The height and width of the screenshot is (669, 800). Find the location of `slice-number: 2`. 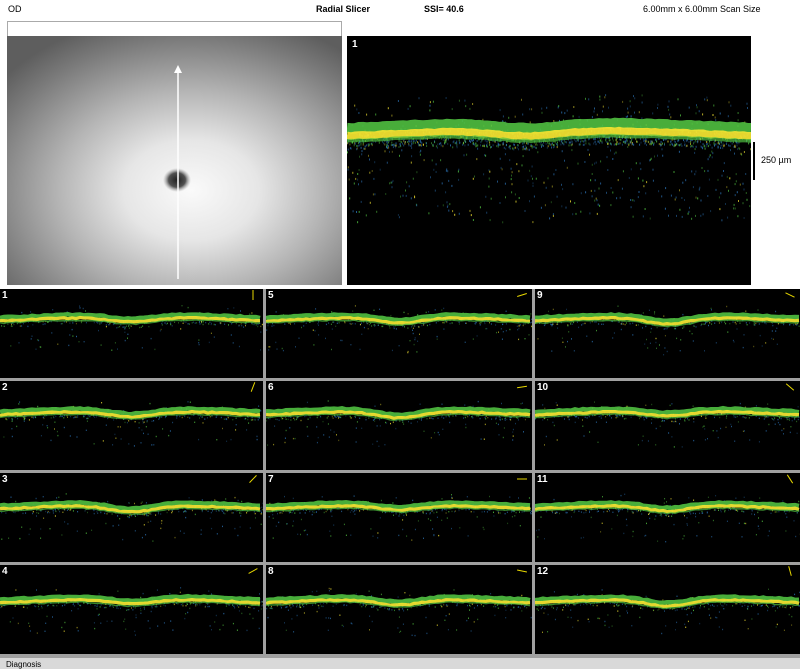

slice-number: 2 is located at coordinates (5, 387).